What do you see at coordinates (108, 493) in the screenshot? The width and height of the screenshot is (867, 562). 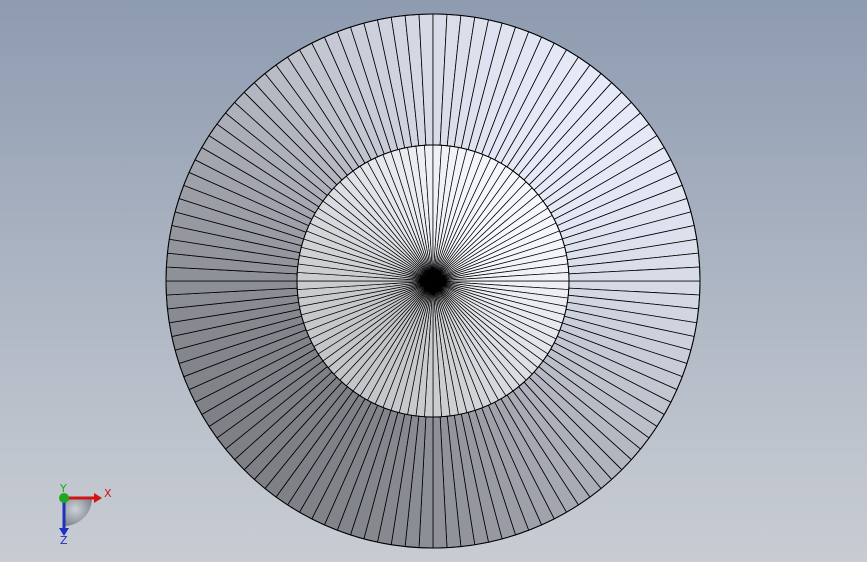 I see `x-axis-label: X` at bounding box center [108, 493].